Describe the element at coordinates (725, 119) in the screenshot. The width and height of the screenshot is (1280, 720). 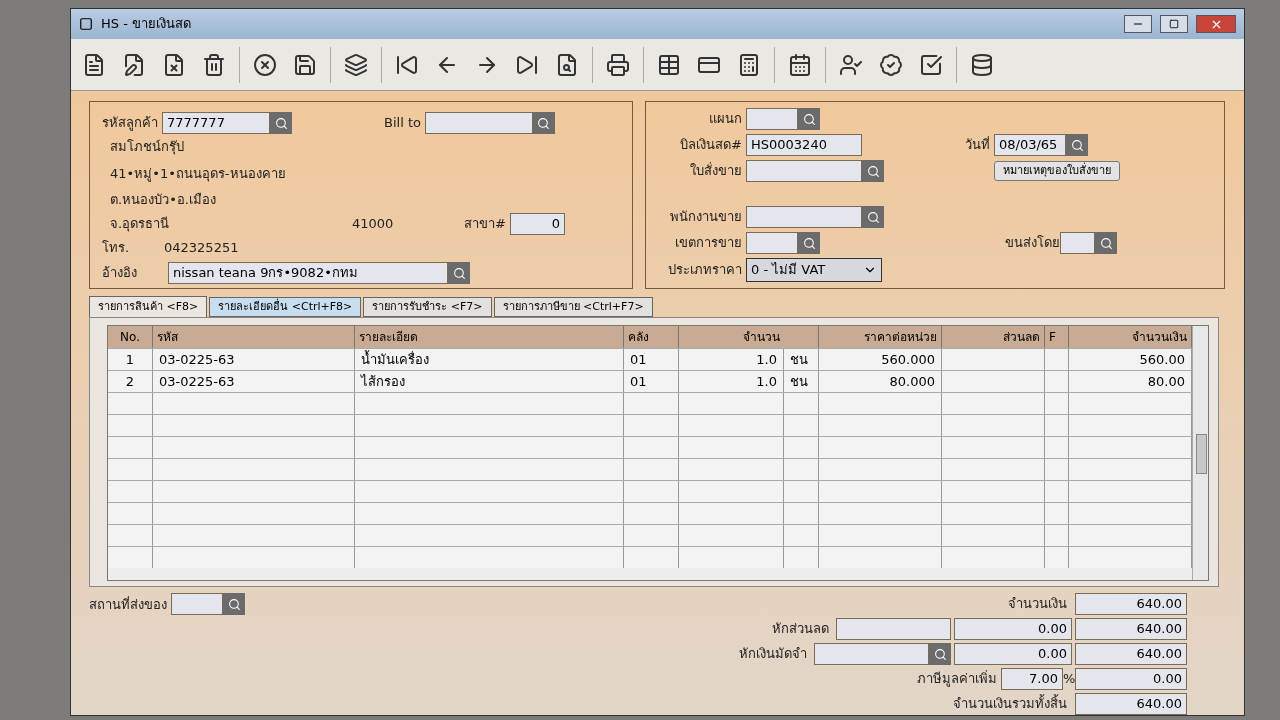
I see `field-label: แผนก` at that location.